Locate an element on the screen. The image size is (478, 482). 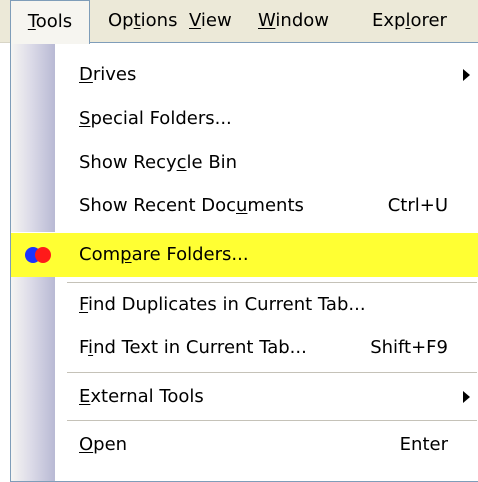
menu-item-show-recycle-bin-label: Show Recycle Bin is located at coordinates (158, 163).